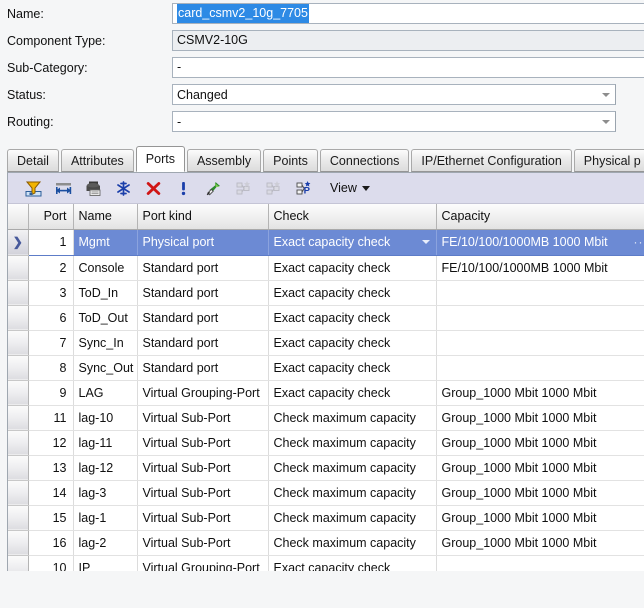 The height and width of the screenshot is (608, 644). Describe the element at coordinates (105, 563) in the screenshot. I see `cell-name: IP` at that location.